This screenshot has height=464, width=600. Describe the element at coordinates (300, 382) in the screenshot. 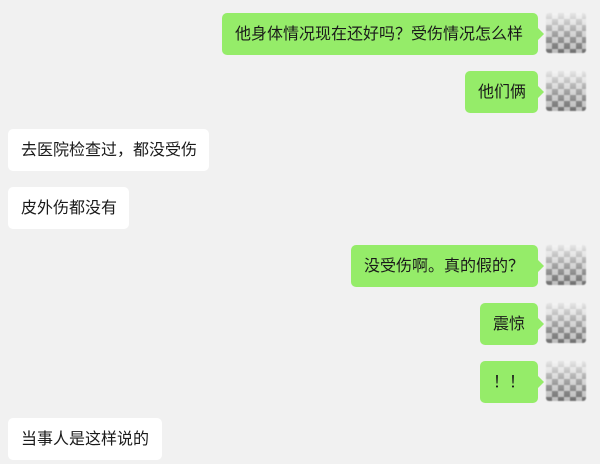

I see `message-row: ！！` at that location.